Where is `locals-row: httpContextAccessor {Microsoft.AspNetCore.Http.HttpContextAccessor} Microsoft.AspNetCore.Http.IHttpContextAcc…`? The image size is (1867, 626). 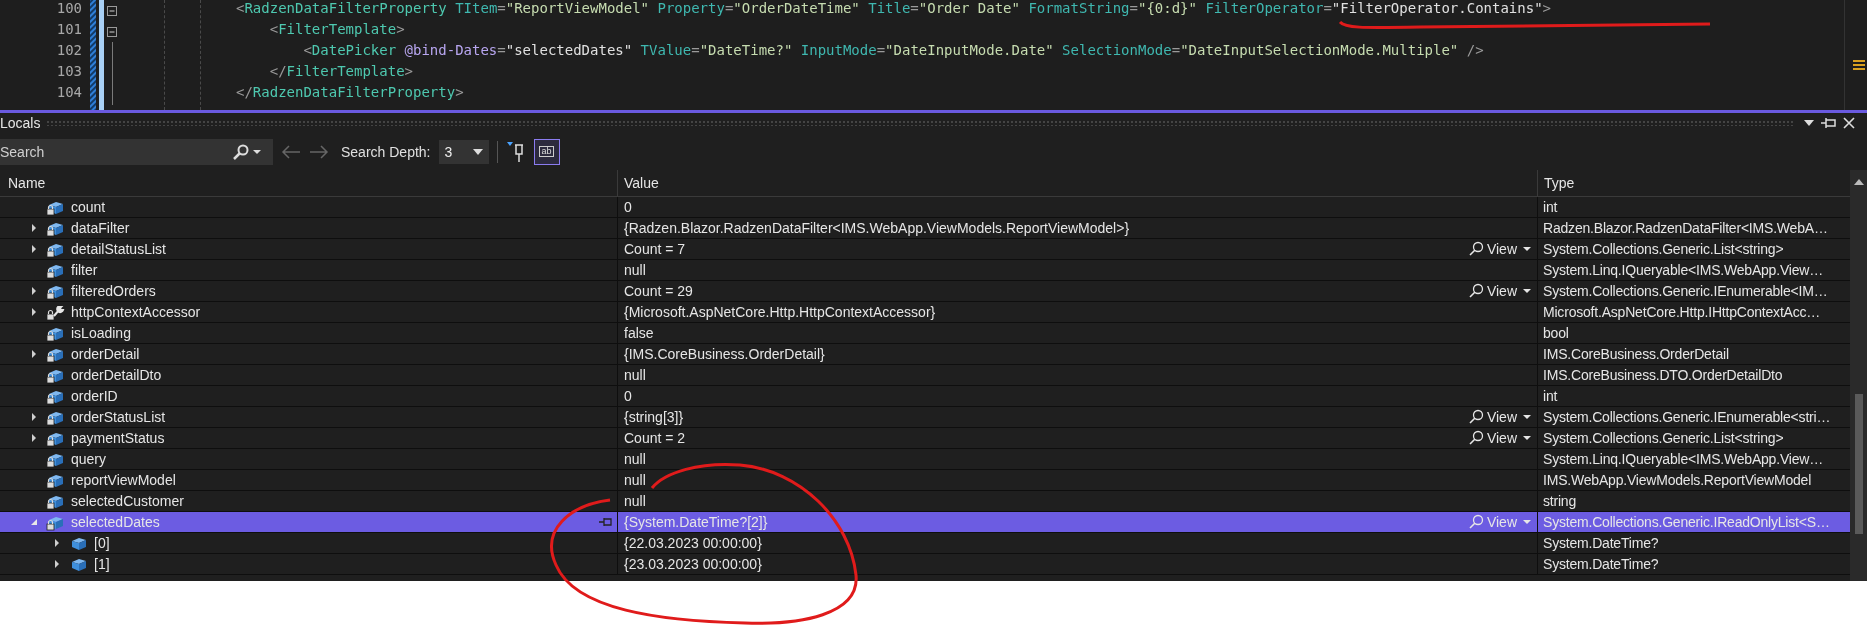 locals-row: httpContextAccessor {Microsoft.AspNetCore.Http.HttpContextAccessor} Microsoft.AspNetCore.Http.IHttpContextAcc… is located at coordinates (925, 312).